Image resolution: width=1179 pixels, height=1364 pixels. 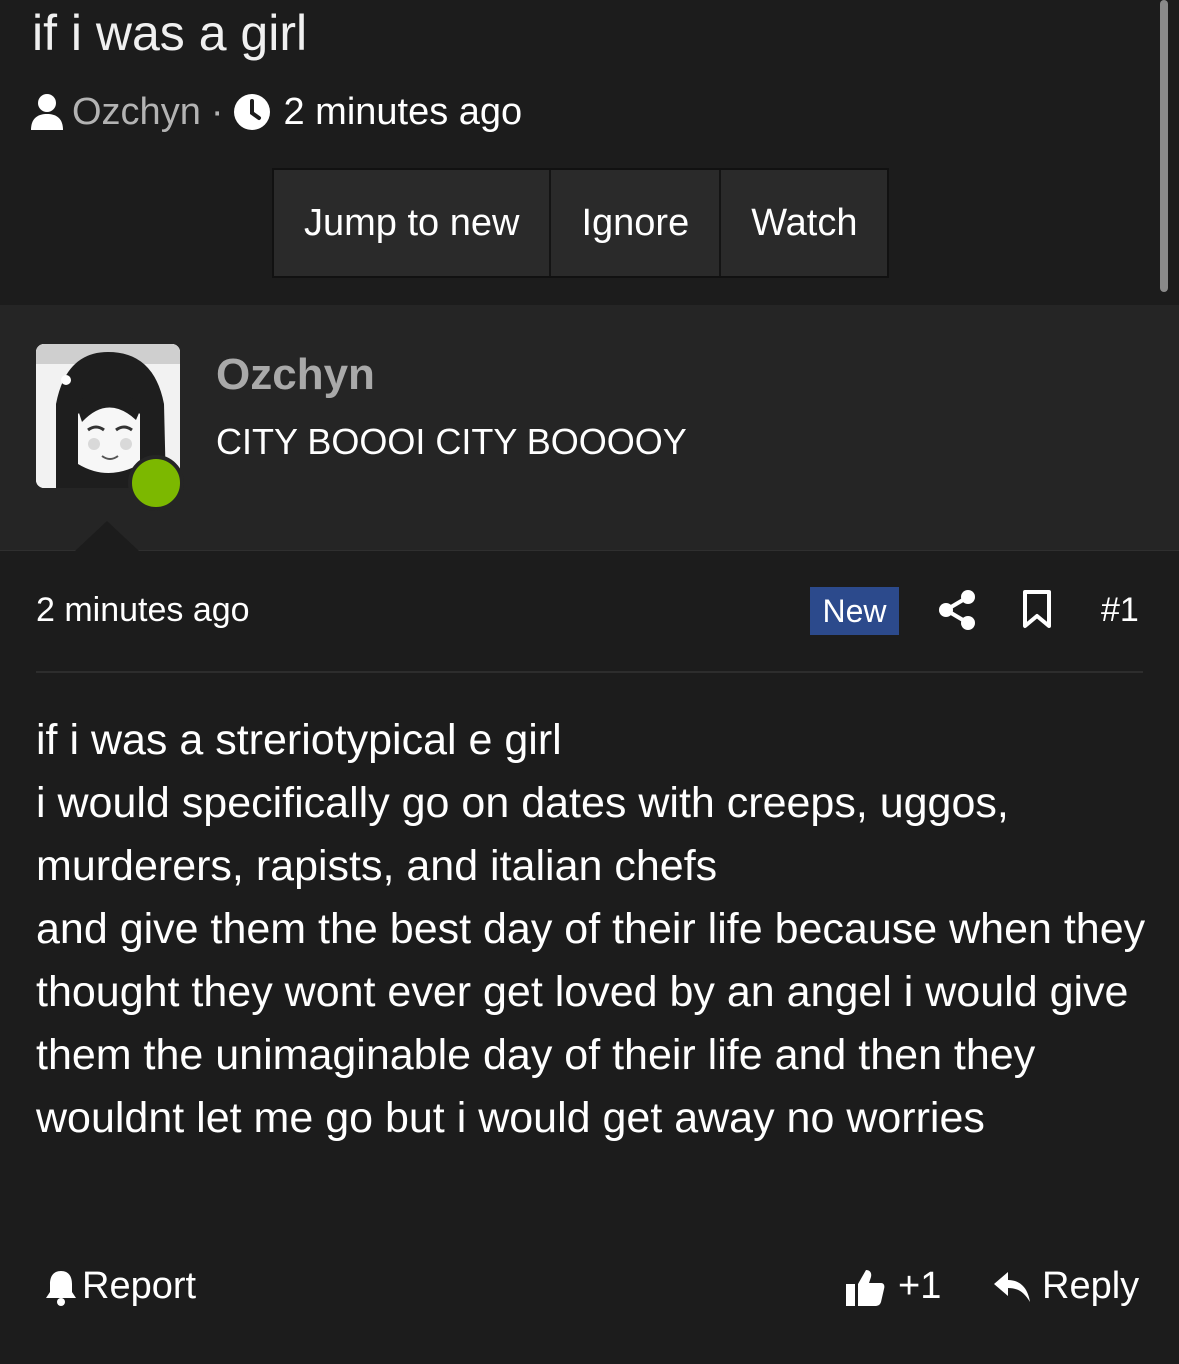 I want to click on thread-action-buttons: Jump to new Ignore Watch, so click(x=581, y=223).